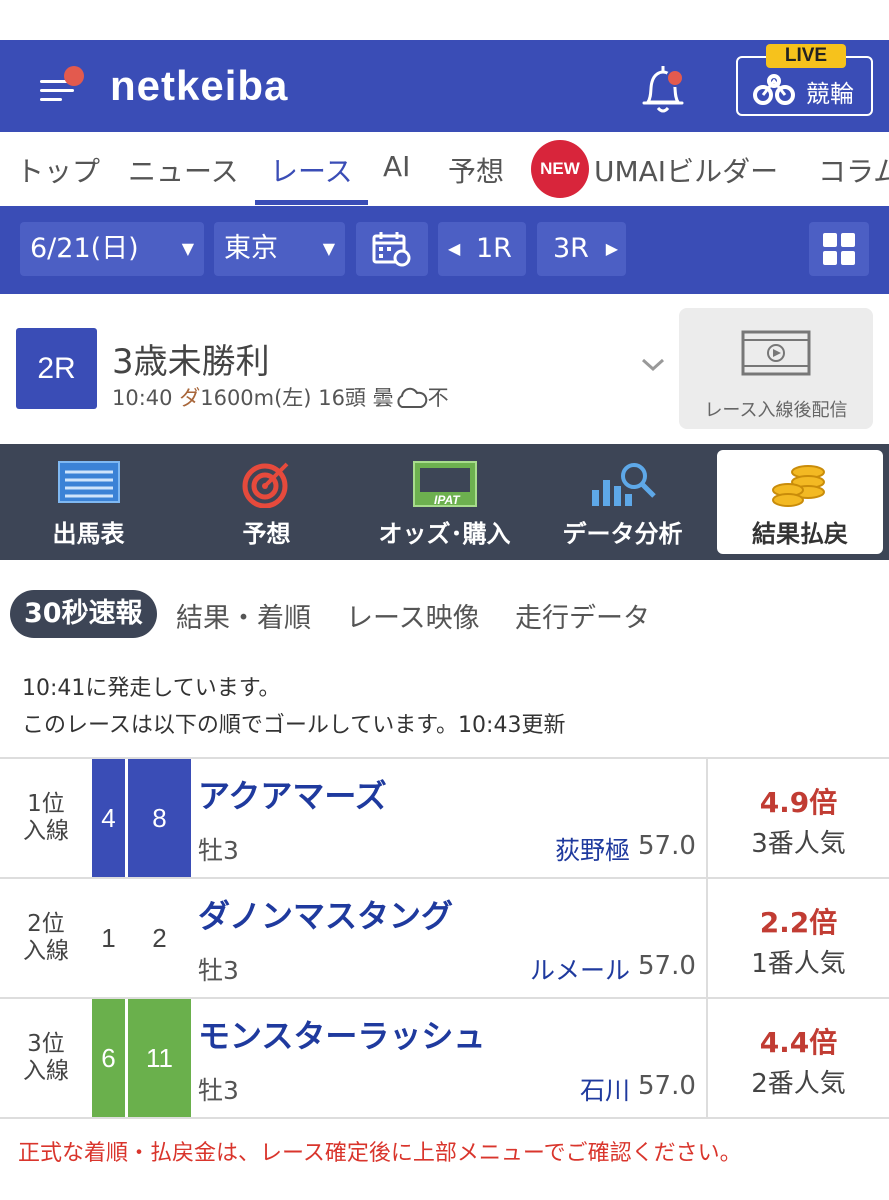 The image size is (889, 1200). What do you see at coordinates (380, 1153) in the screenshot?
I see `notice-text: 正式な着順・払戻金は、レース確定後に上部メニューでご確認ください。` at bounding box center [380, 1153].